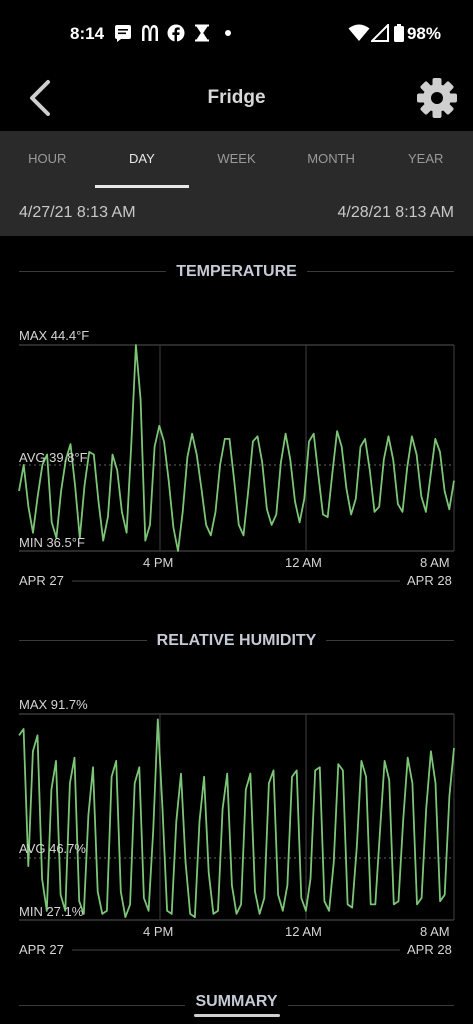 Image resolution: width=473 pixels, height=1024 pixels. What do you see at coordinates (176, 33) in the screenshot?
I see `facebook-icon` at bounding box center [176, 33].